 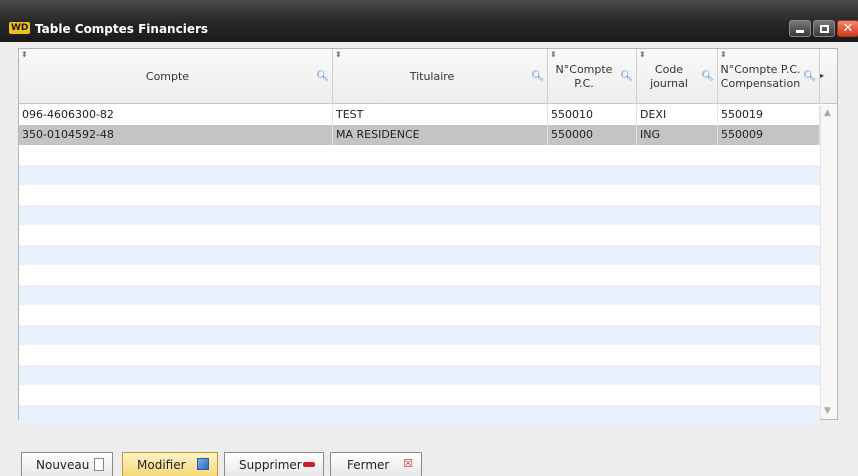 What do you see at coordinates (270, 464) in the screenshot?
I see `delete-button-label: Supprimer` at bounding box center [270, 464].